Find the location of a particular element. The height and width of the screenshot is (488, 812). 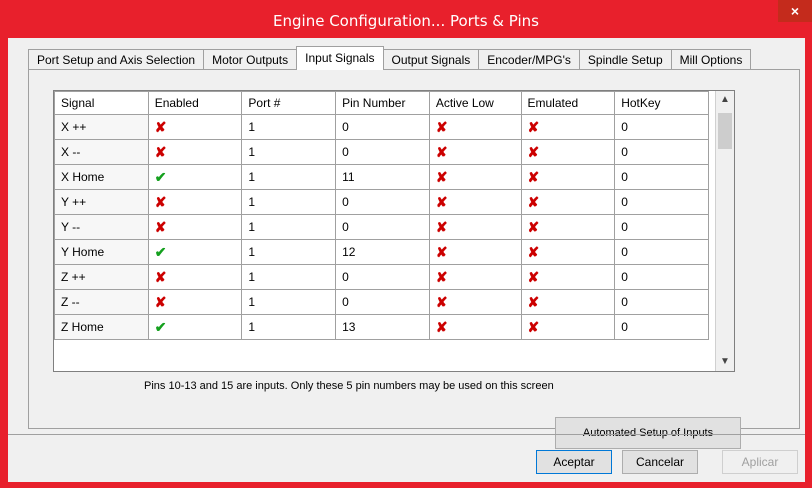

tab-mill-options: Mill Options is located at coordinates (711, 59).